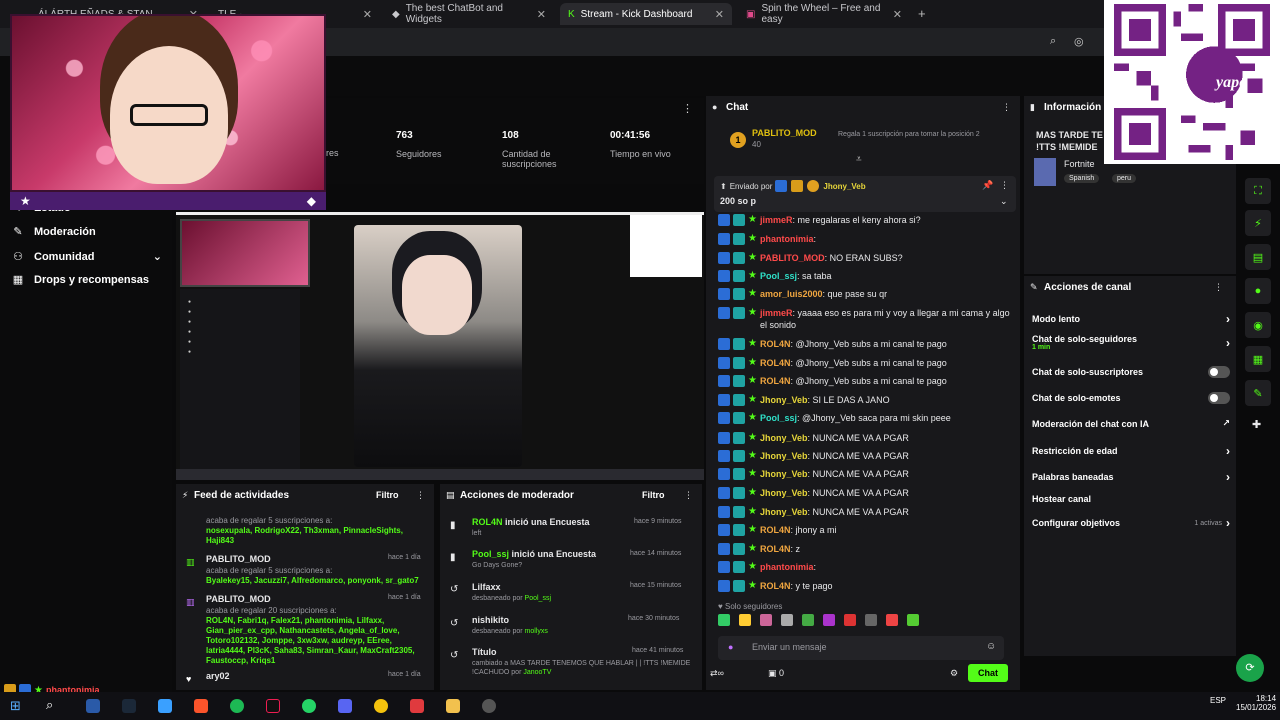  Describe the element at coordinates (824, 14) in the screenshot. I see `browser-tab-4: ▣ Spin the Wheel – Free and easy ✕` at that location.